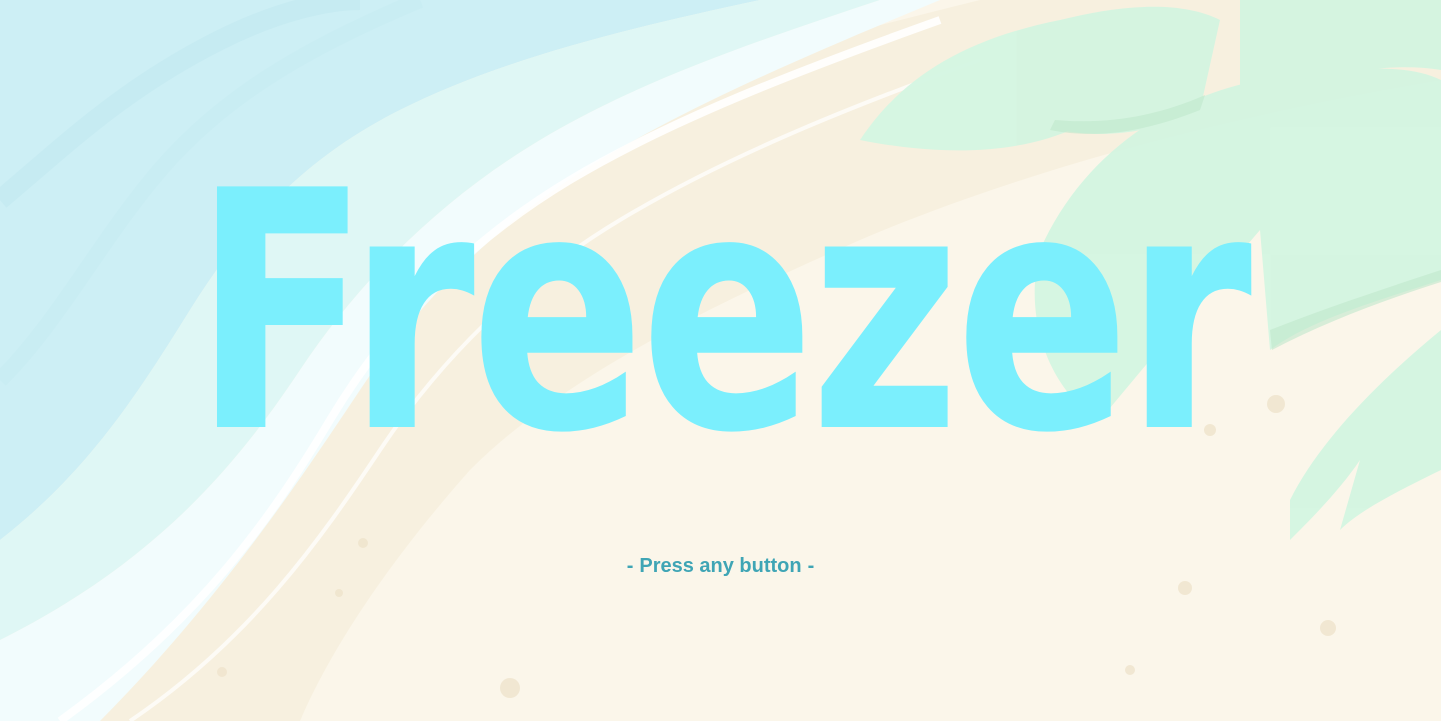 This screenshot has height=721, width=1441. I want to click on press-any-button-prompt: - Press any button -, so click(720, 566).